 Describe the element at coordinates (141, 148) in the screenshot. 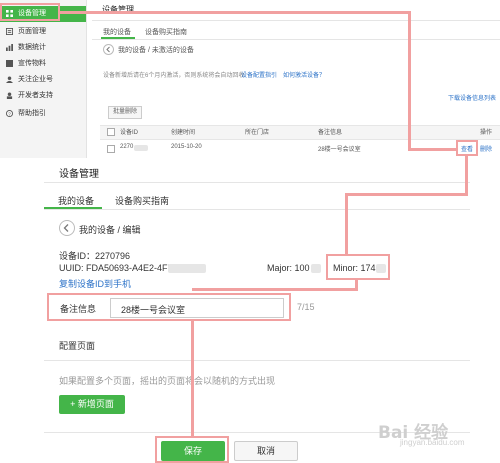

I see `blurred-id` at that location.